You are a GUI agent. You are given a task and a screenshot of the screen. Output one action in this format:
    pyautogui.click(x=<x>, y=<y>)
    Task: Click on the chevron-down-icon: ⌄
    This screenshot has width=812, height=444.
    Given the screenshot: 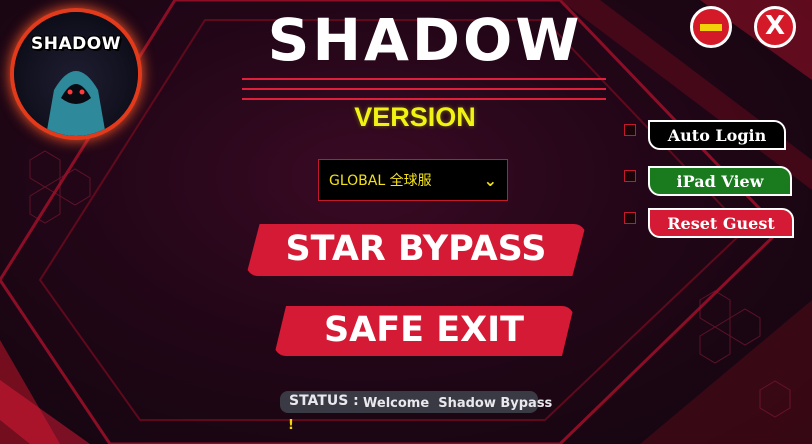 What is the action you would take?
    pyautogui.click(x=490, y=180)
    